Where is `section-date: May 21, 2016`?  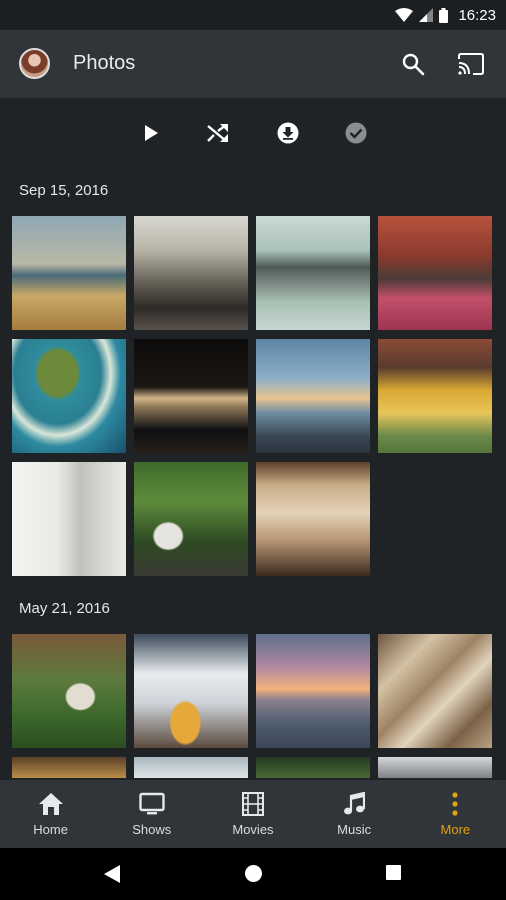
section-date: May 21, 2016 is located at coordinates (64, 608).